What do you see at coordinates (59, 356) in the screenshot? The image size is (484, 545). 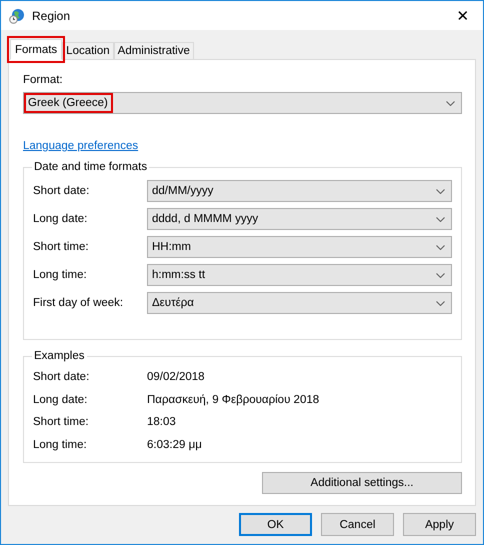 I see `group-title: Examples` at bounding box center [59, 356].